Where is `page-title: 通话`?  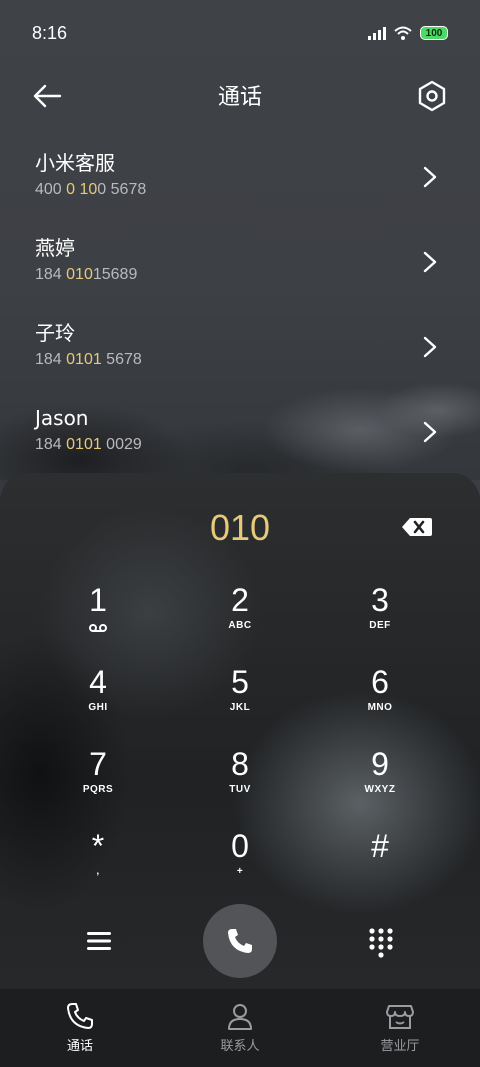
page-title: 通话 is located at coordinates (239, 97).